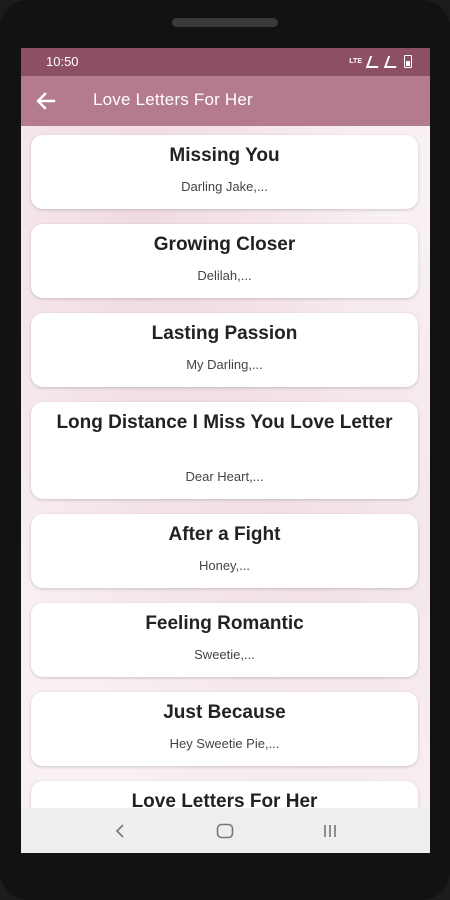 The image size is (450, 900). Describe the element at coordinates (224, 333) in the screenshot. I see `letter-title: Lasting Passion` at that location.